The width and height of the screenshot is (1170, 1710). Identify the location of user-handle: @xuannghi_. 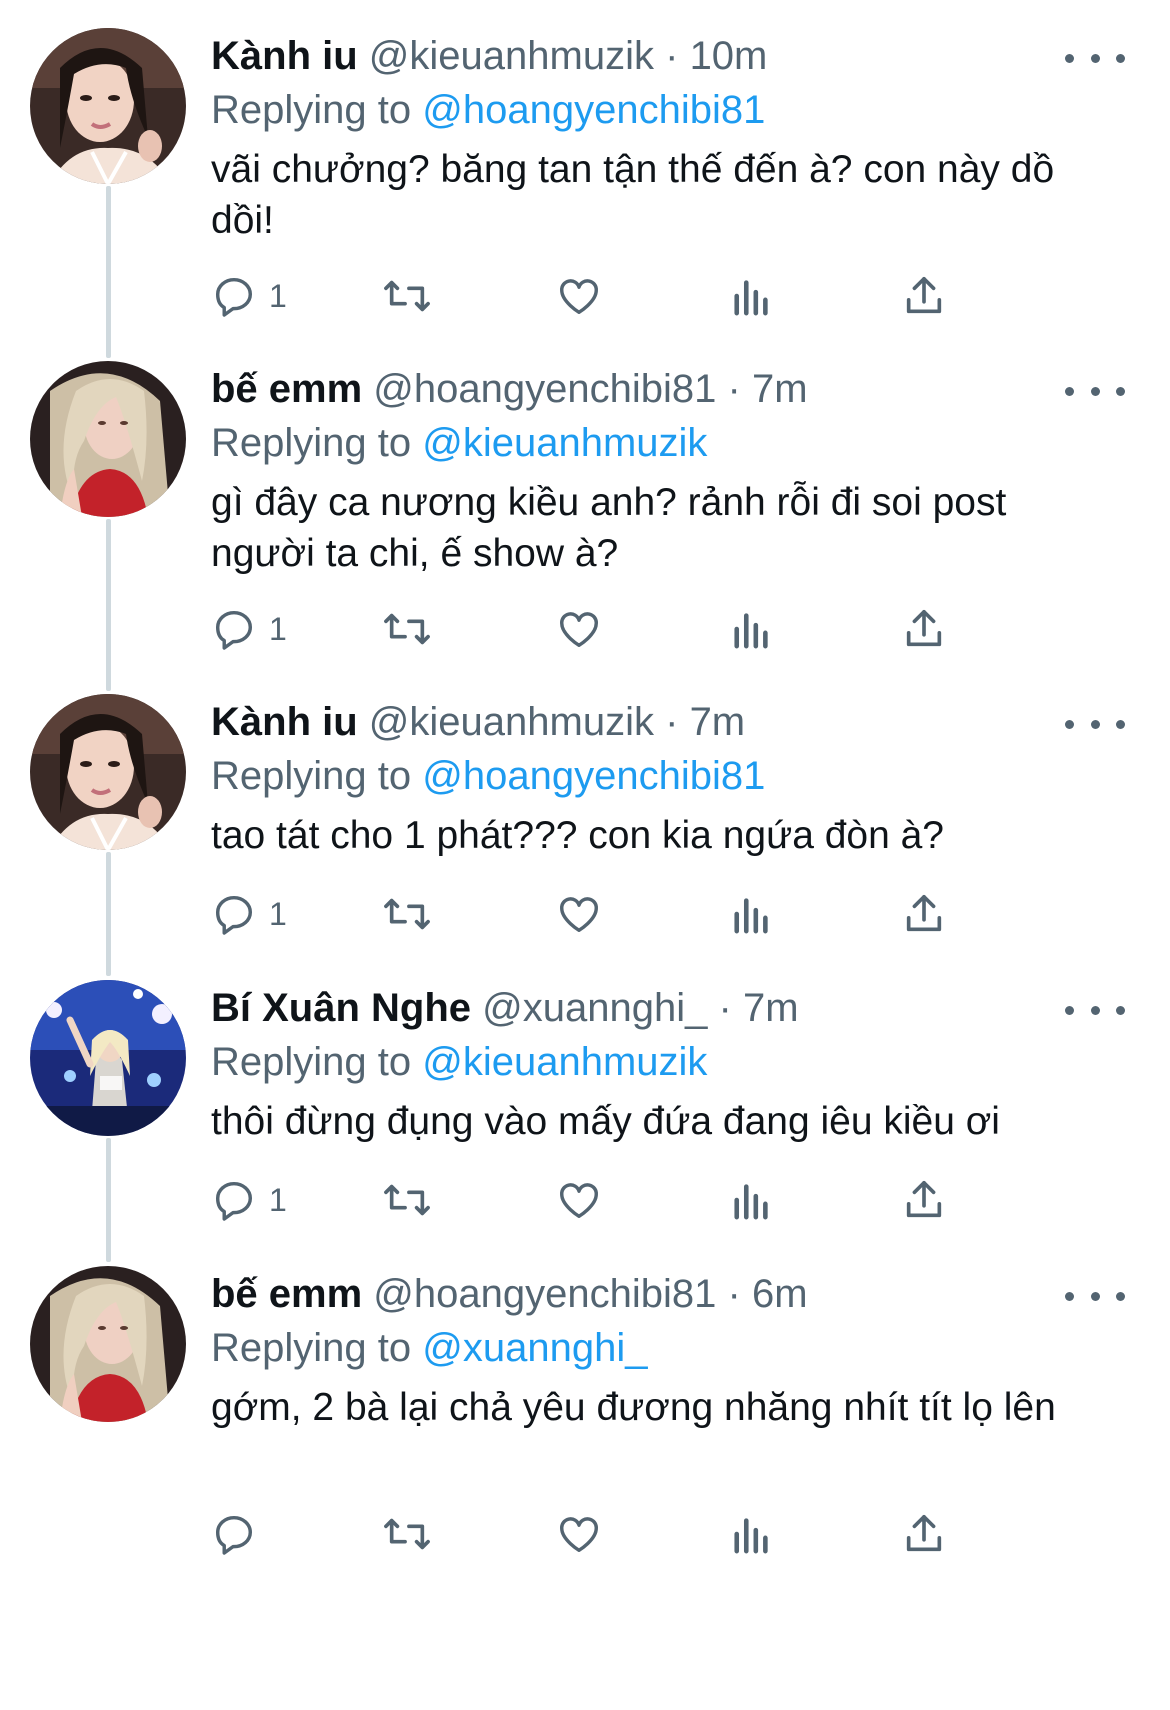
(594, 1008).